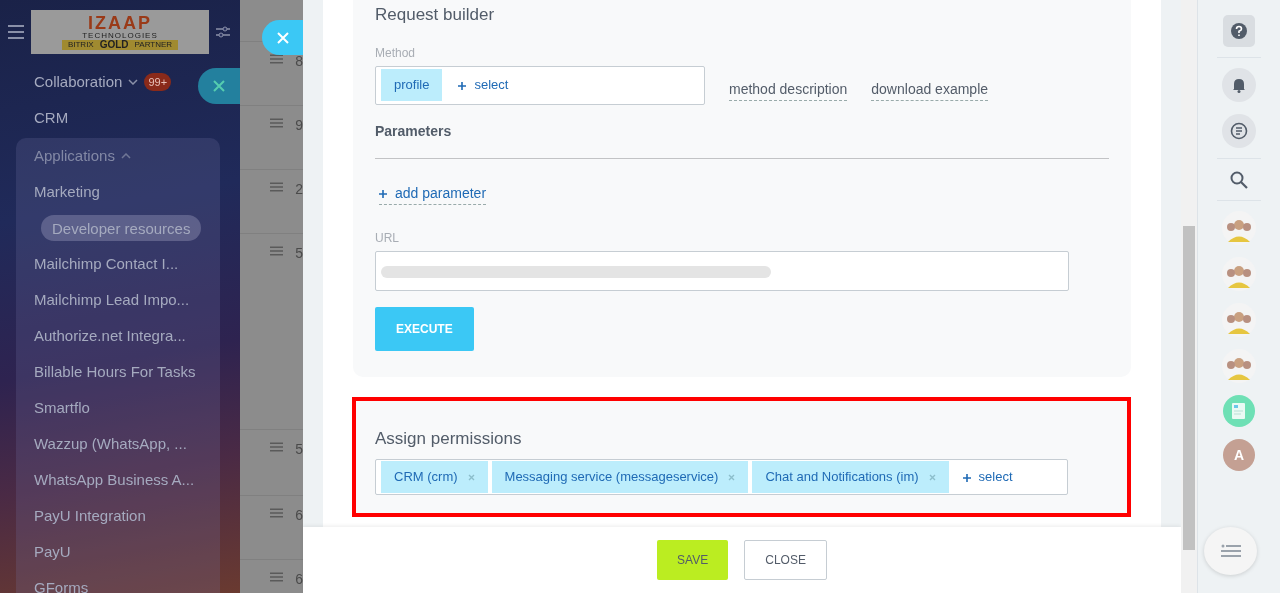  I want to click on menu-item: Smartflo, so click(62, 408).